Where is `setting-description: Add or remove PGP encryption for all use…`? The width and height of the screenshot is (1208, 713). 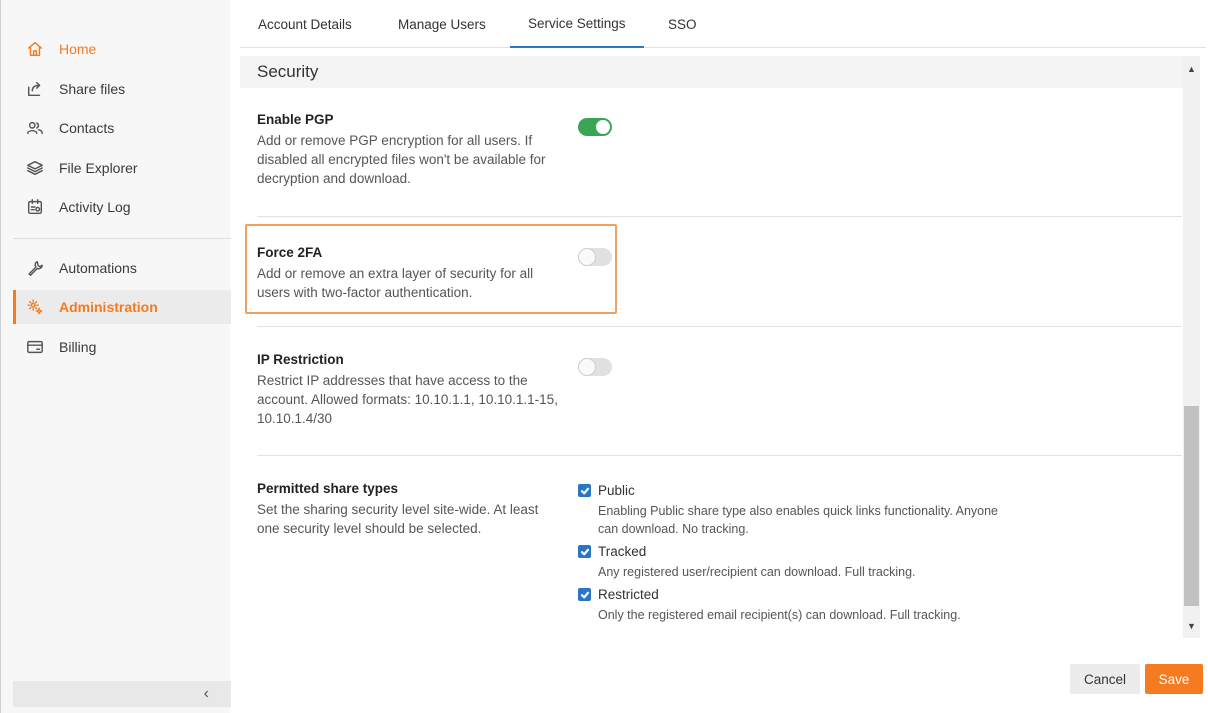
setting-description: Add or remove PGP encryption for all use… is located at coordinates (401, 159).